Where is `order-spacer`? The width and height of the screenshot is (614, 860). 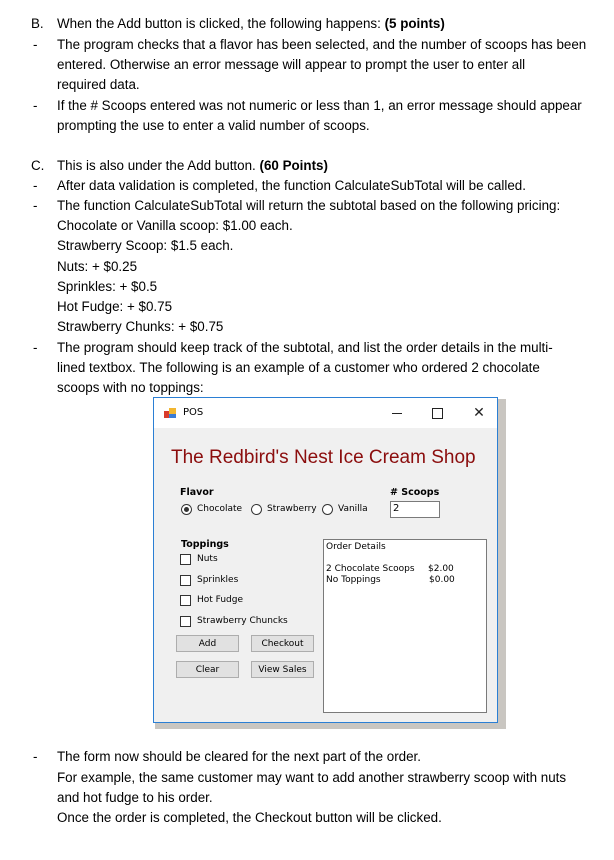
order-spacer is located at coordinates (405, 558).